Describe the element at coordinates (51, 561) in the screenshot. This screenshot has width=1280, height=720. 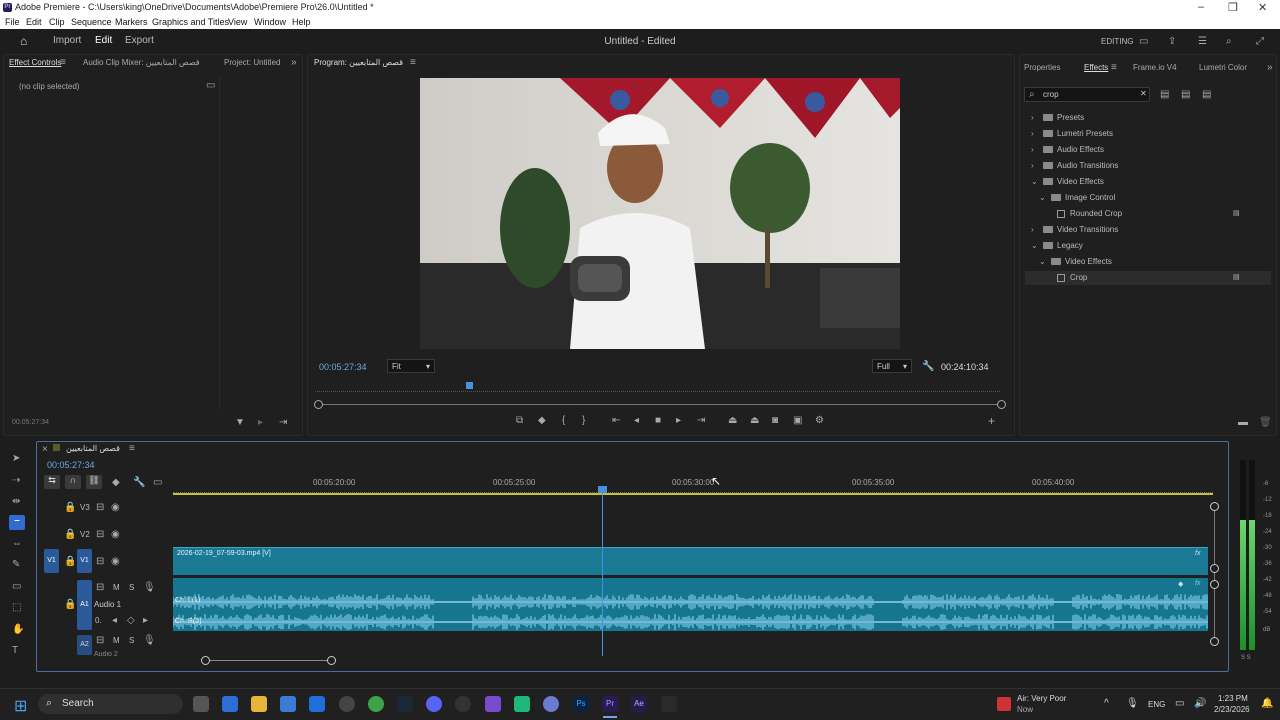
I see `source-patch-v1: V1` at that location.